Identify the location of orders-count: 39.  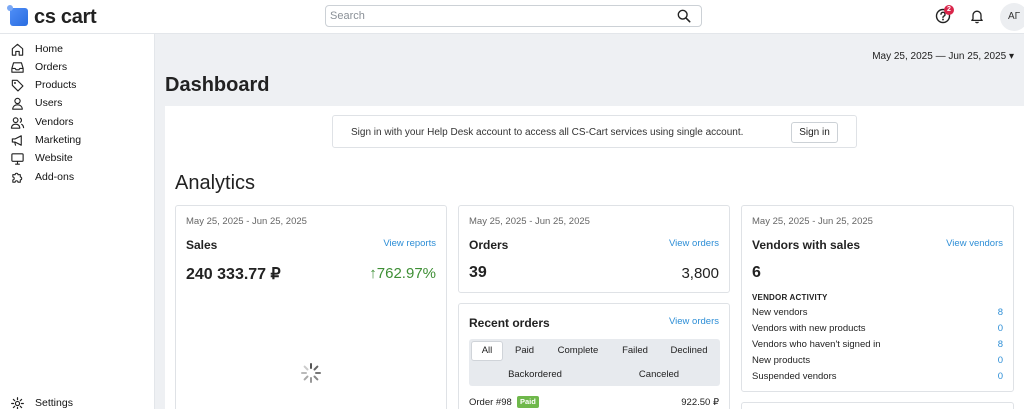
(478, 272).